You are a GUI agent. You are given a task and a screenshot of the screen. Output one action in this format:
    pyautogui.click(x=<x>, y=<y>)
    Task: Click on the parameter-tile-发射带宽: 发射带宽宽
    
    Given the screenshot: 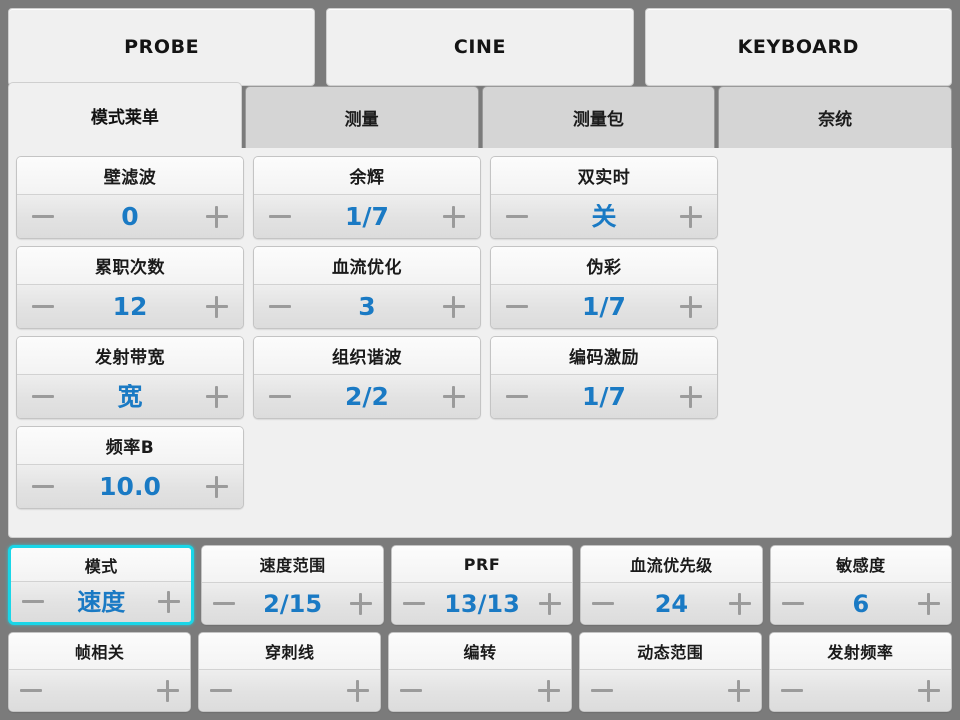 What is the action you would take?
    pyautogui.click(x=130, y=377)
    